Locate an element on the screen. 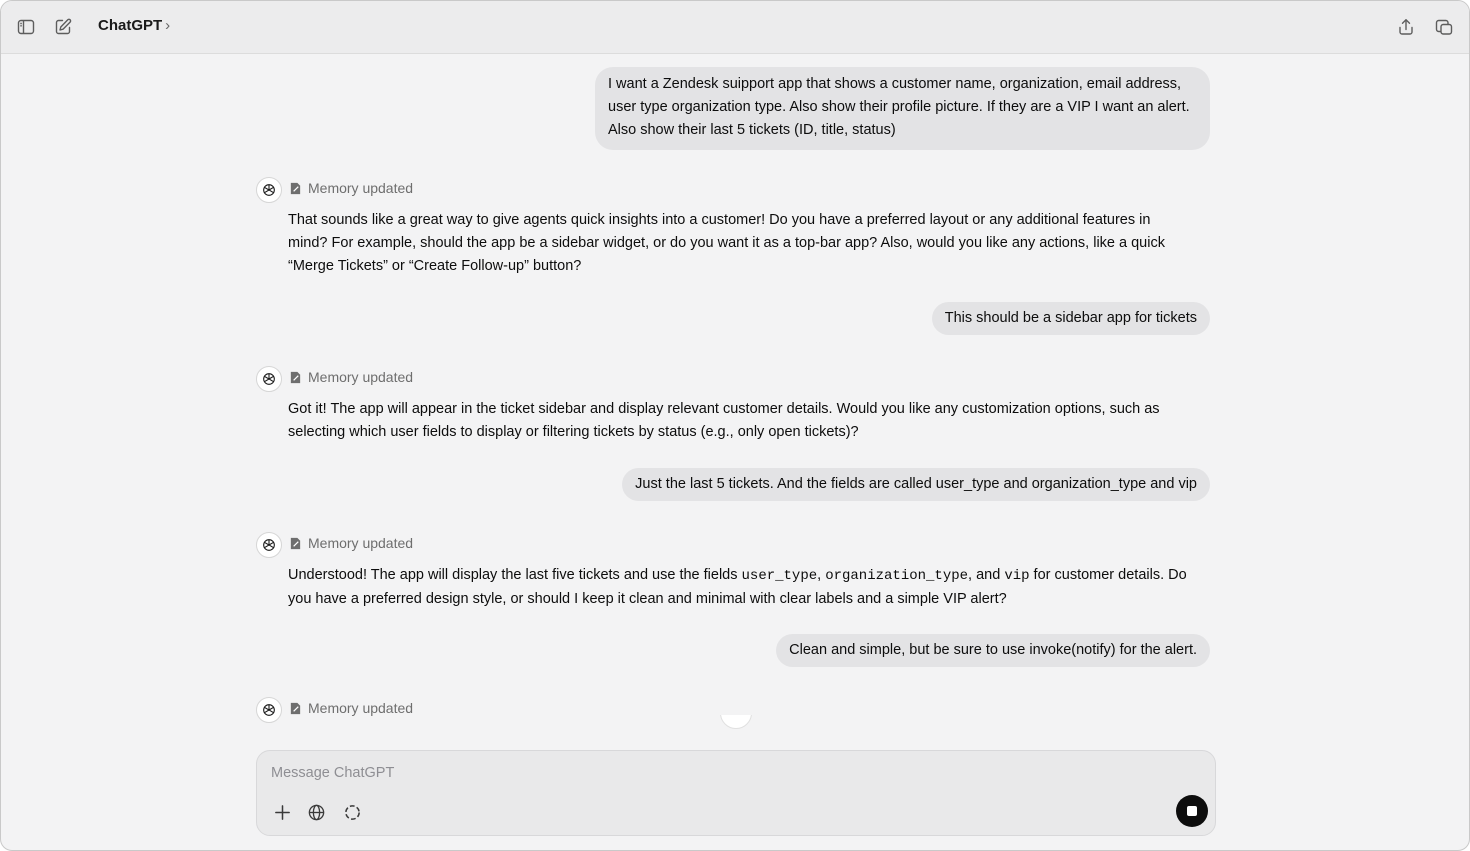 Image resolution: width=1470 pixels, height=851 pixels. dashed-circle-icon is located at coordinates (352, 812).